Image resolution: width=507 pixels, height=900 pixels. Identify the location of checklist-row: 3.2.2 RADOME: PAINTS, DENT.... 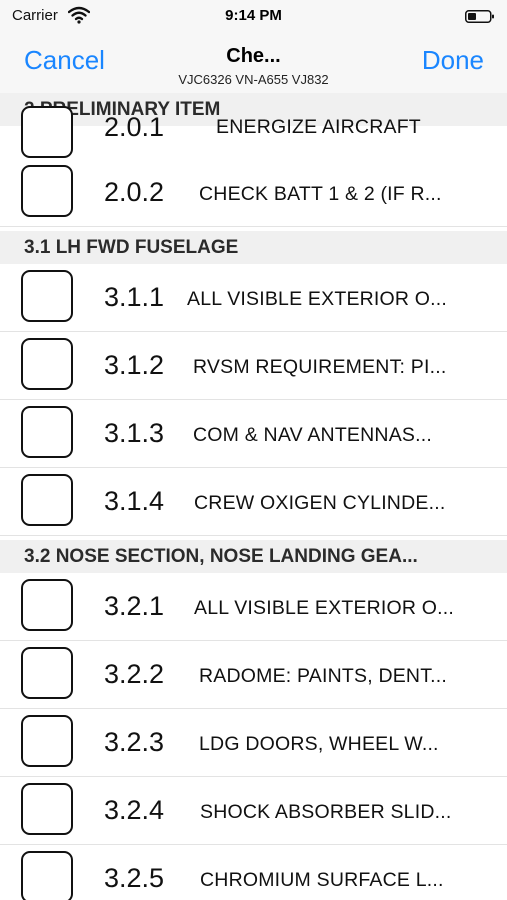
(253, 675).